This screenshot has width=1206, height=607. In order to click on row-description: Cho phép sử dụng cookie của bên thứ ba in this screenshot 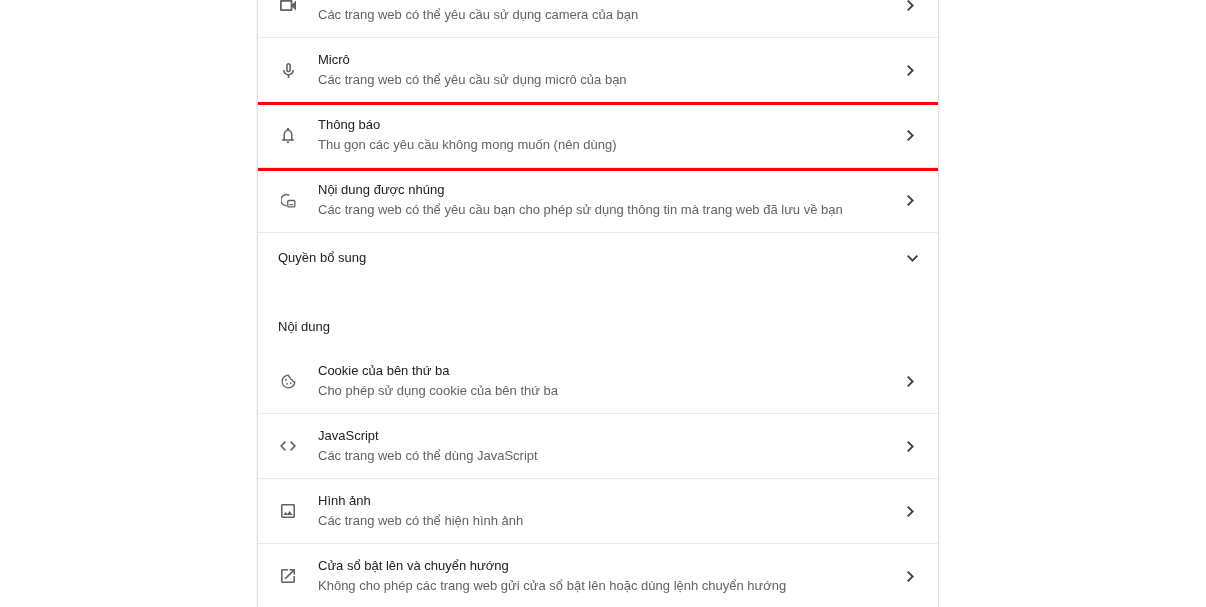, I will do `click(438, 391)`.